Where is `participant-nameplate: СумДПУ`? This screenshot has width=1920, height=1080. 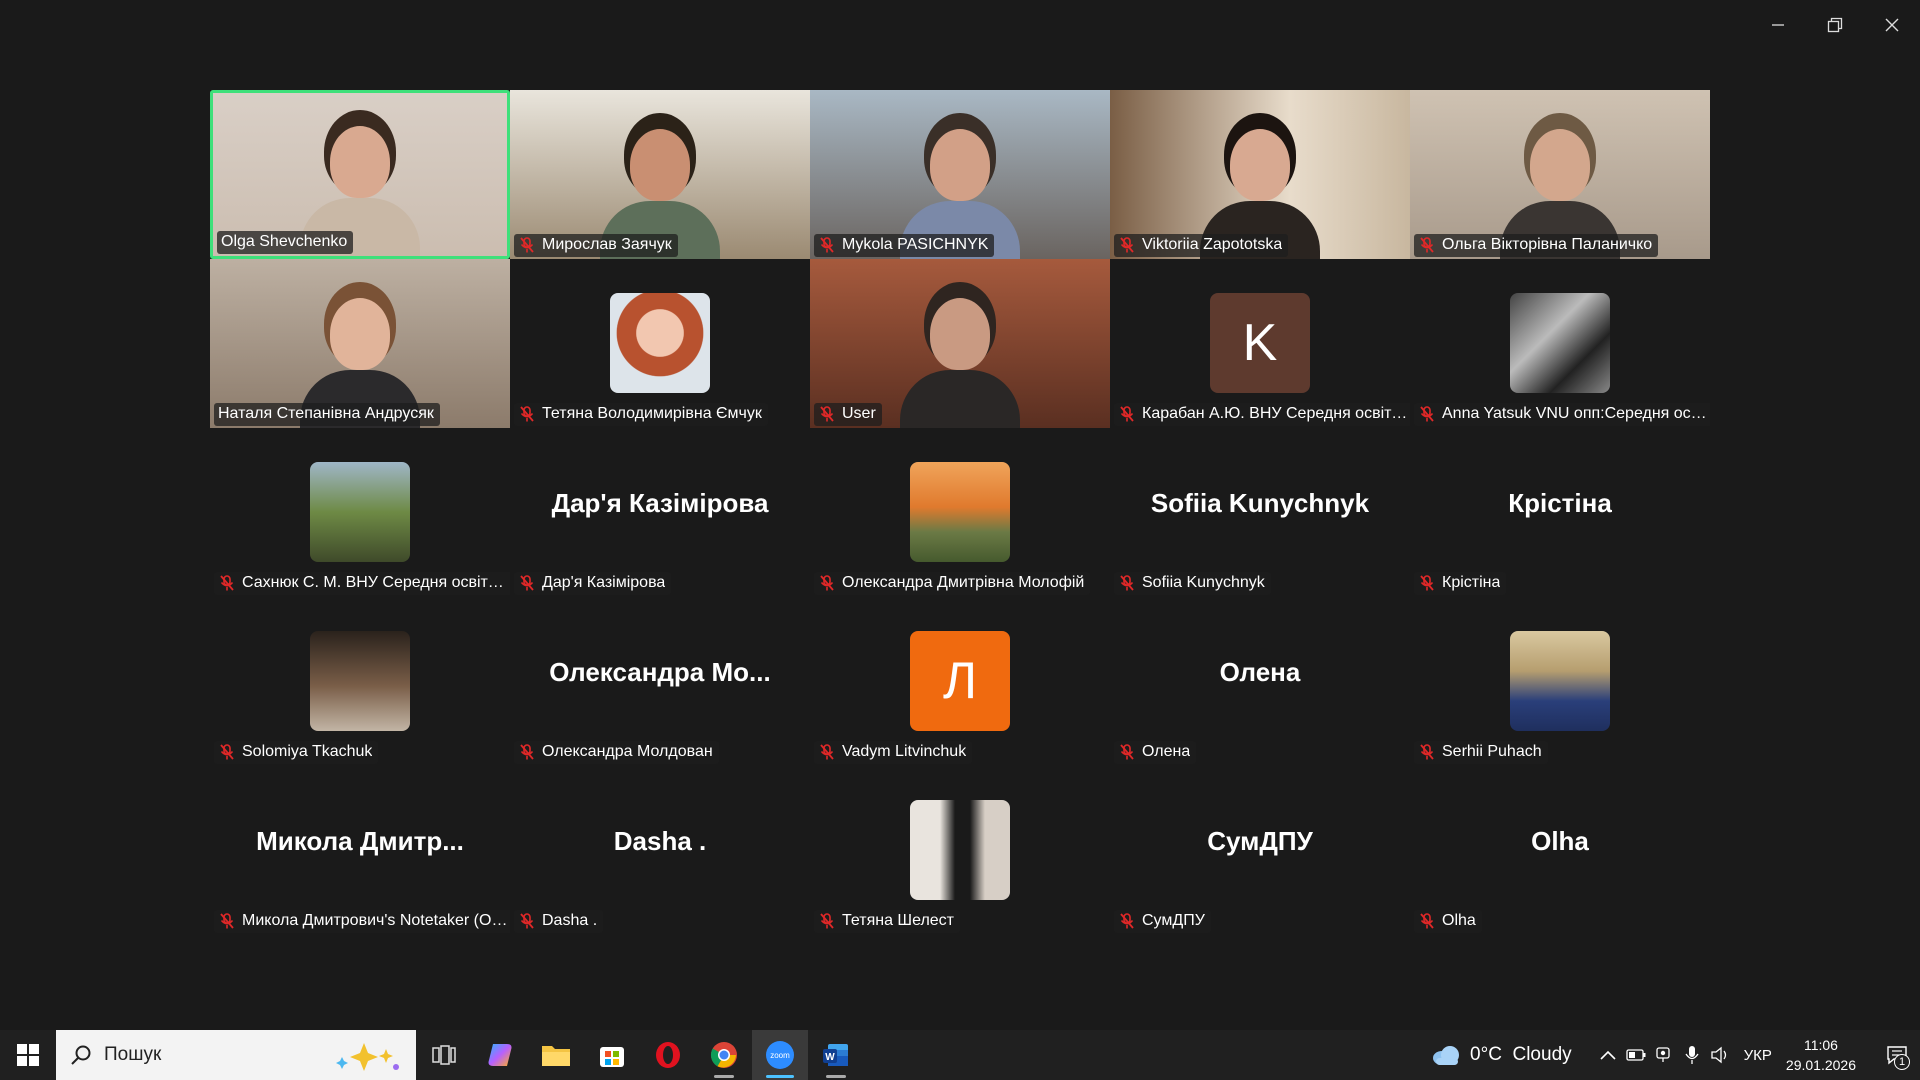
participant-nameplate: СумДПУ is located at coordinates (1162, 921).